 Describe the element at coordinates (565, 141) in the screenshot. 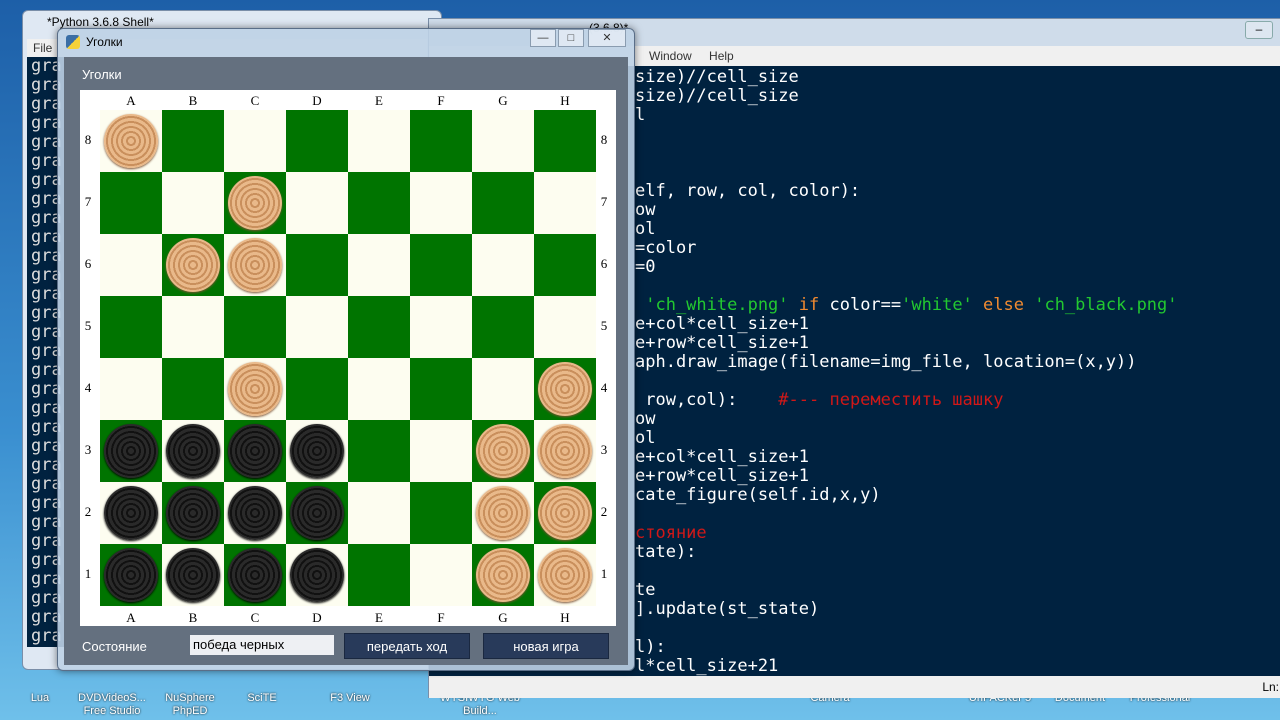

I see `board-square-h8` at that location.